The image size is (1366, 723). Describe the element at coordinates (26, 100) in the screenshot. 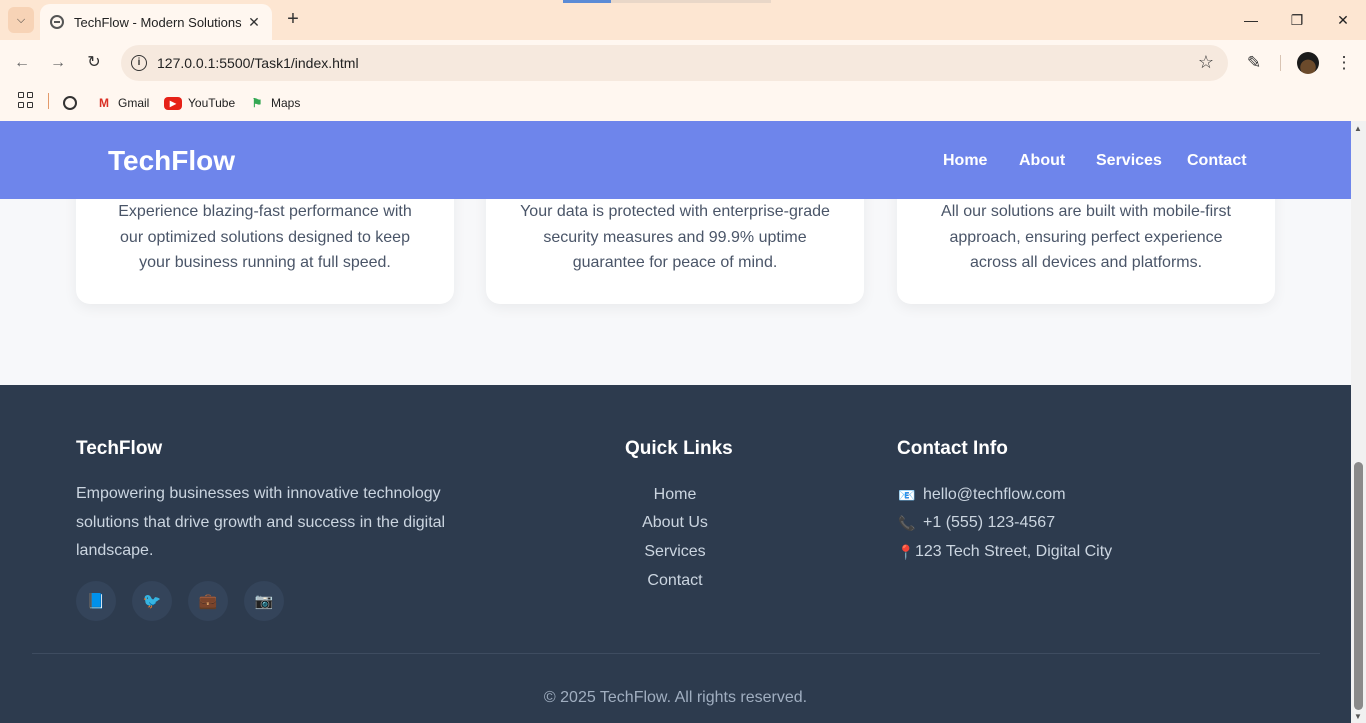

I see `apps-grid-icon` at that location.